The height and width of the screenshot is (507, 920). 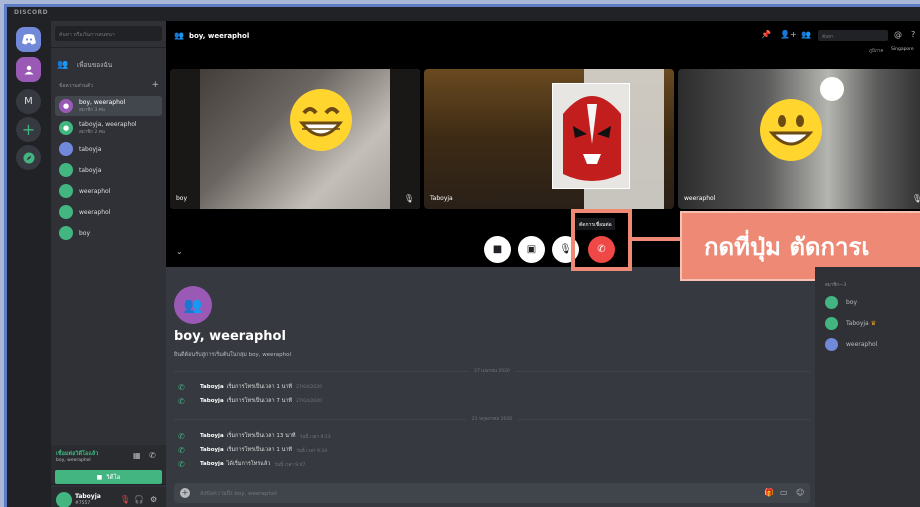 I want to click on video-tile-boy: boy 🎙, so click(x=295, y=139).